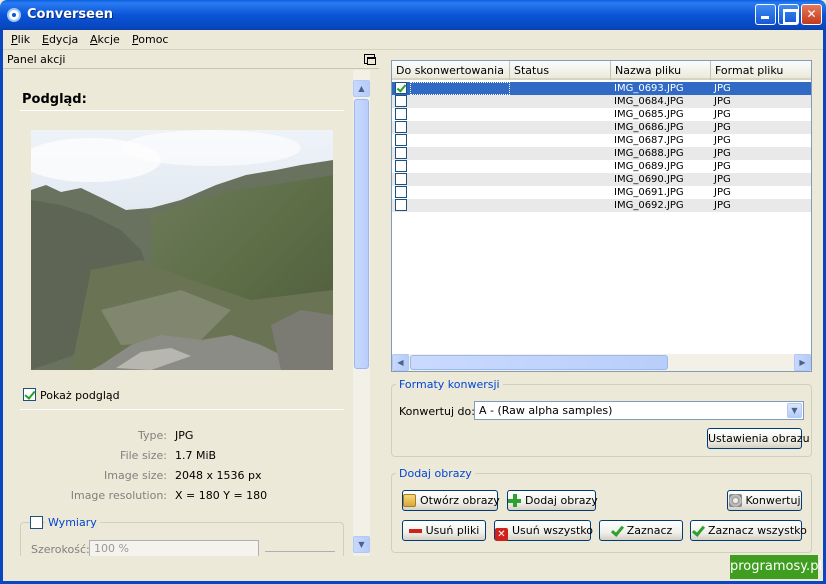 Image resolution: width=826 pixels, height=584 pixels. Describe the element at coordinates (761, 70) in the screenshot. I see `column-file-format: Format pliku` at that location.